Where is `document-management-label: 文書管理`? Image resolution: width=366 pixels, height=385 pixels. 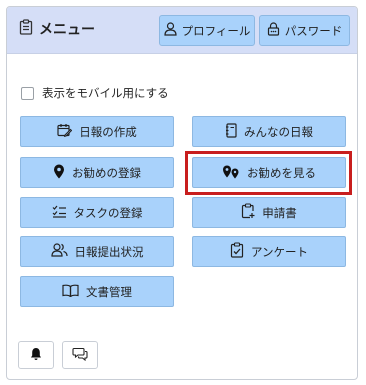
document-management-label: 文書管理 is located at coordinates (109, 291).